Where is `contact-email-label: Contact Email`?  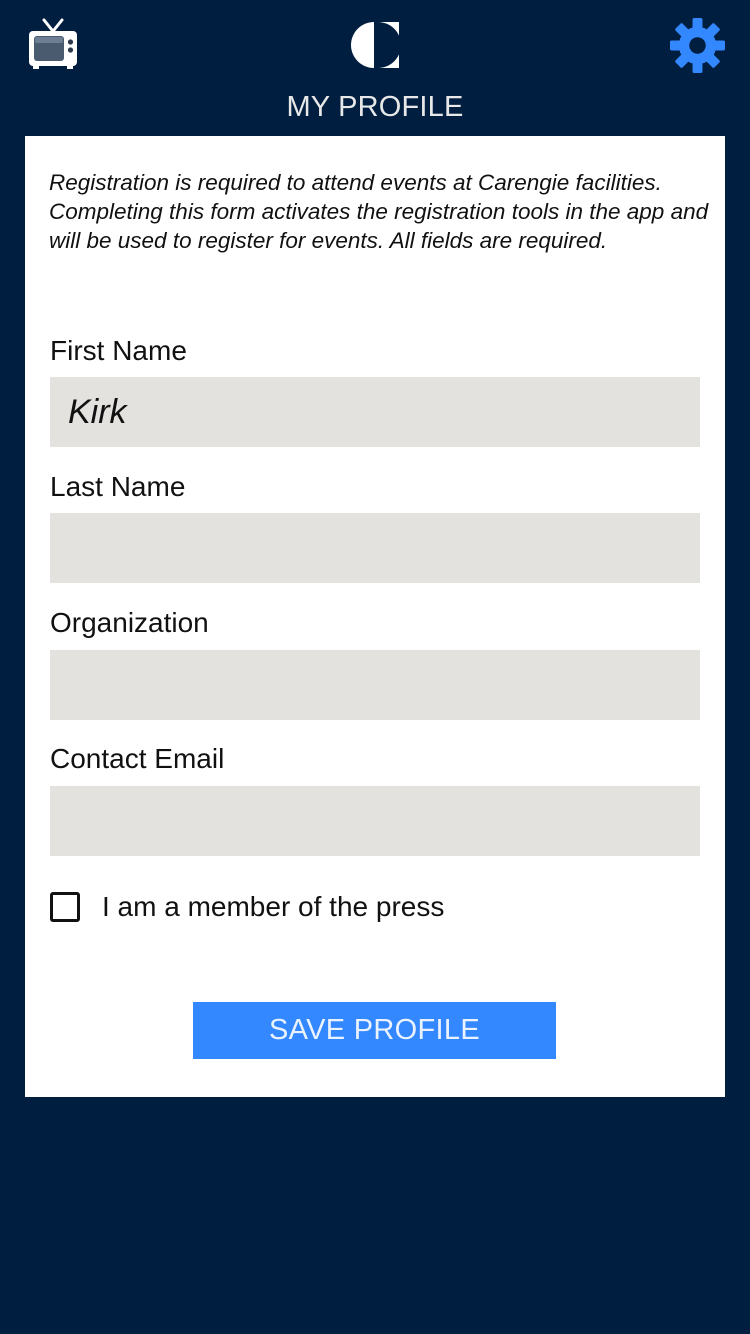
contact-email-label: Contact Email is located at coordinates (137, 758).